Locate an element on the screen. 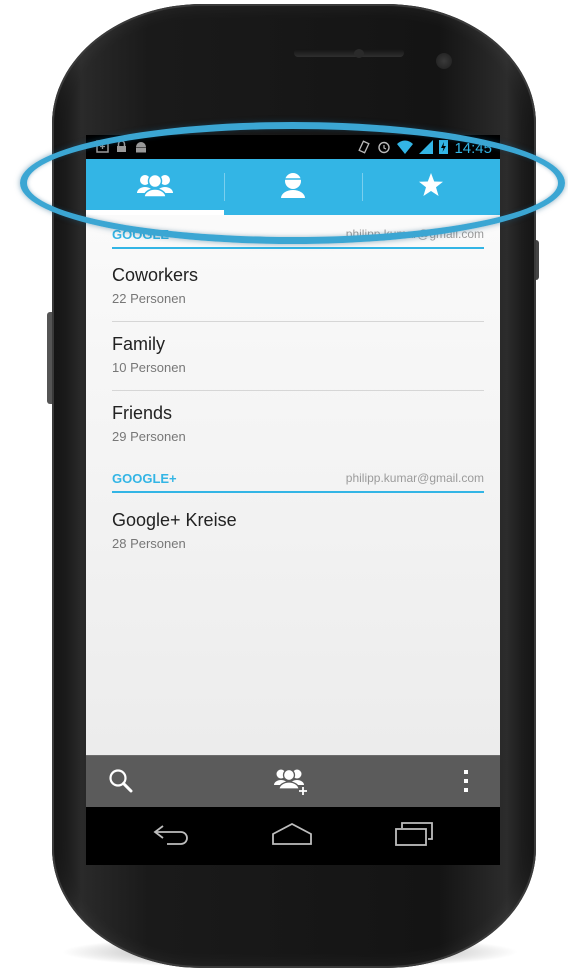 This screenshot has height=973, width=568. recents-button is located at coordinates (414, 836).